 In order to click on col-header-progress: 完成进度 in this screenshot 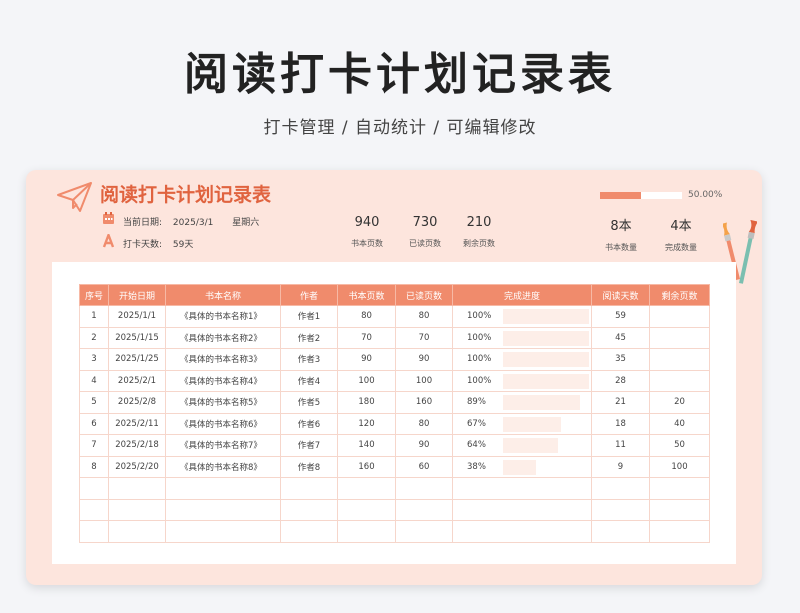, I will do `click(522, 295)`.